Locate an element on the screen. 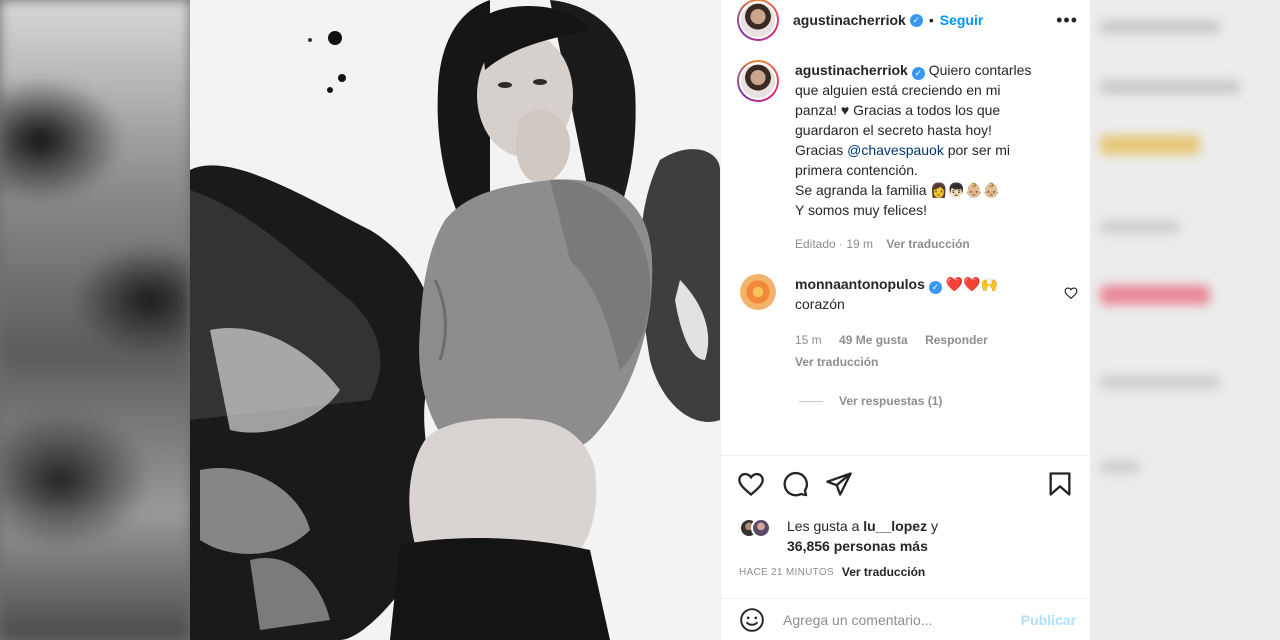 The width and height of the screenshot is (1280, 640). post-timestamp: HACE 21 MINUTOS is located at coordinates (786, 572).